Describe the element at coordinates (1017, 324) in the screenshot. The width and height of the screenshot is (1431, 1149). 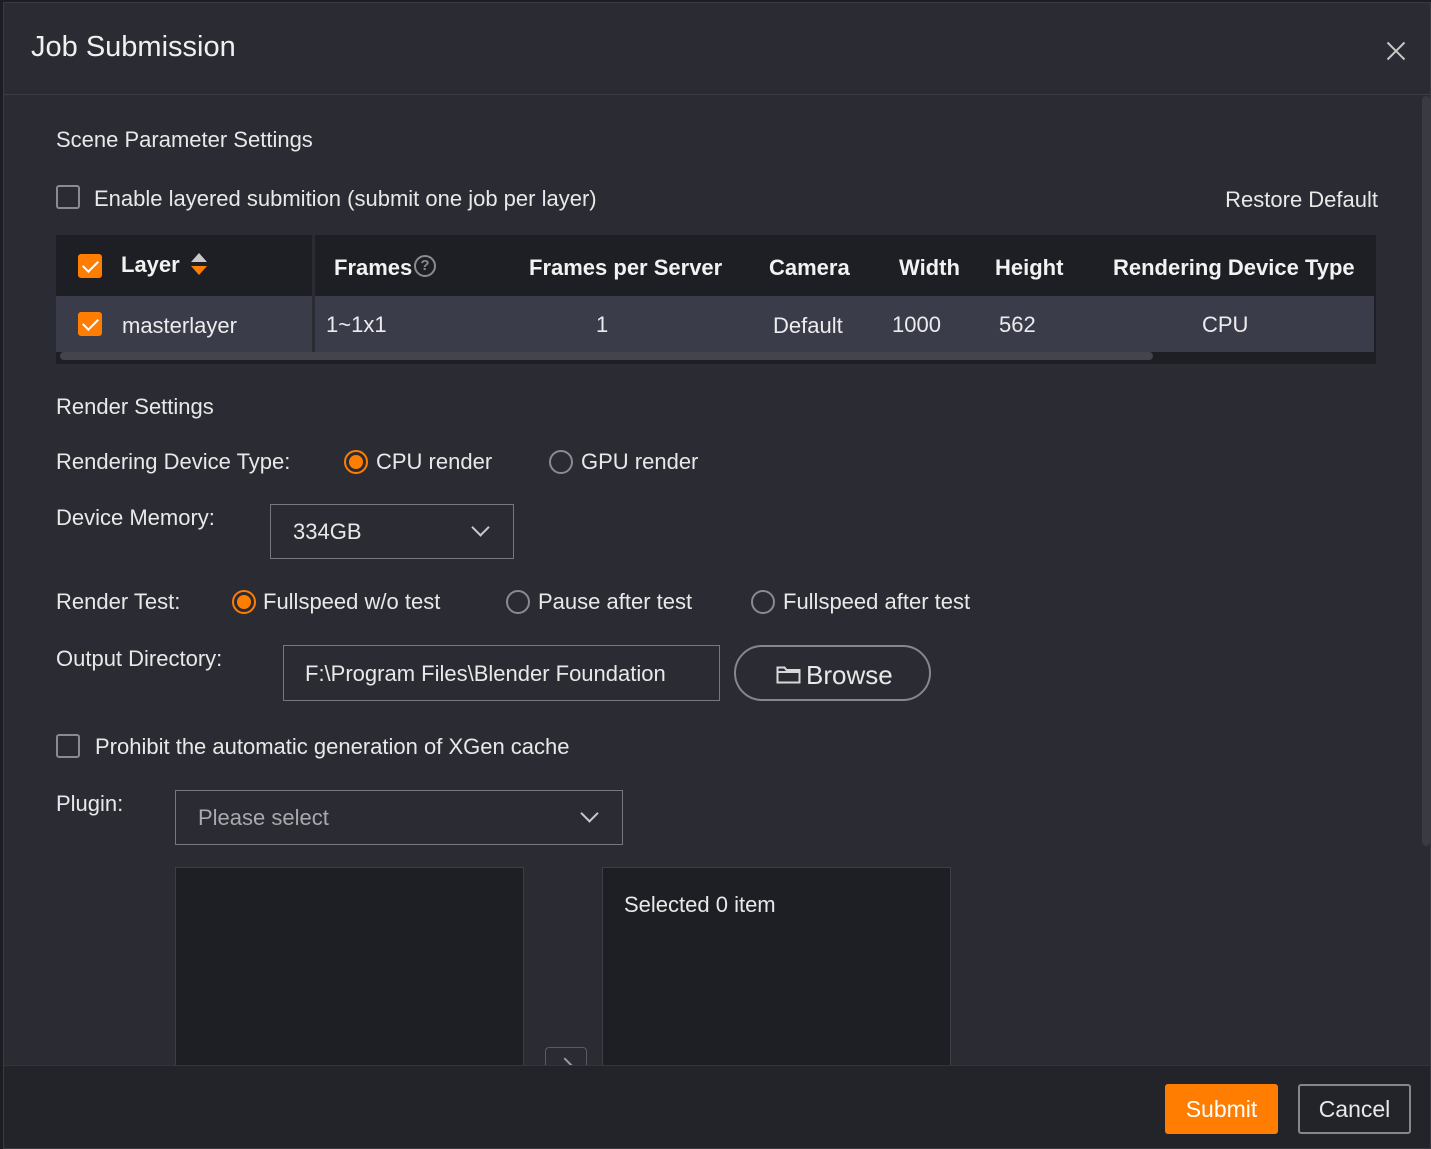
I see `cell-height: 562` at that location.